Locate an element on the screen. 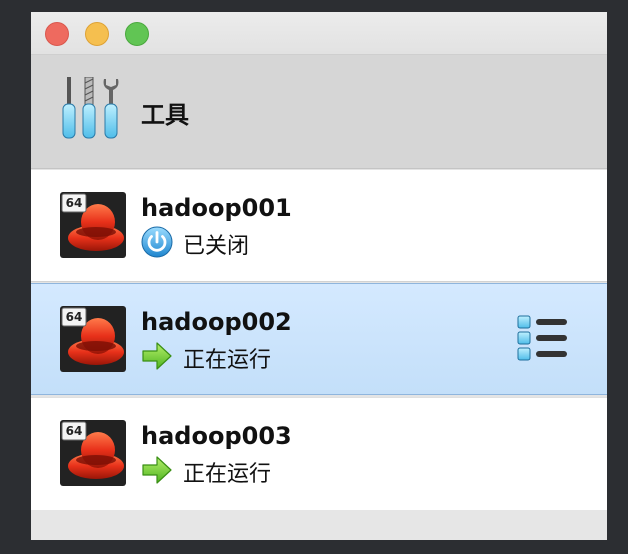  close-window-button is located at coordinates (57, 34).